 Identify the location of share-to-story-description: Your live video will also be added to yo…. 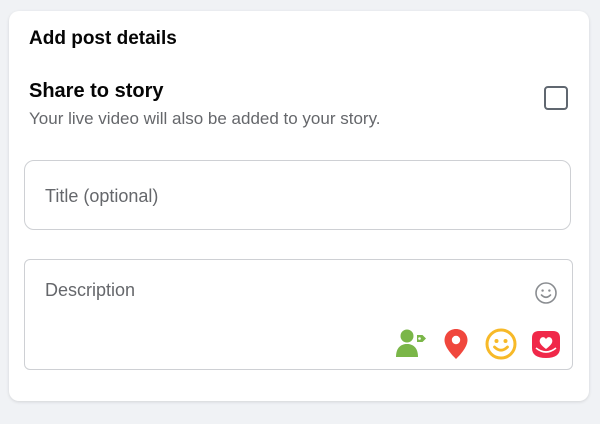
(205, 118).